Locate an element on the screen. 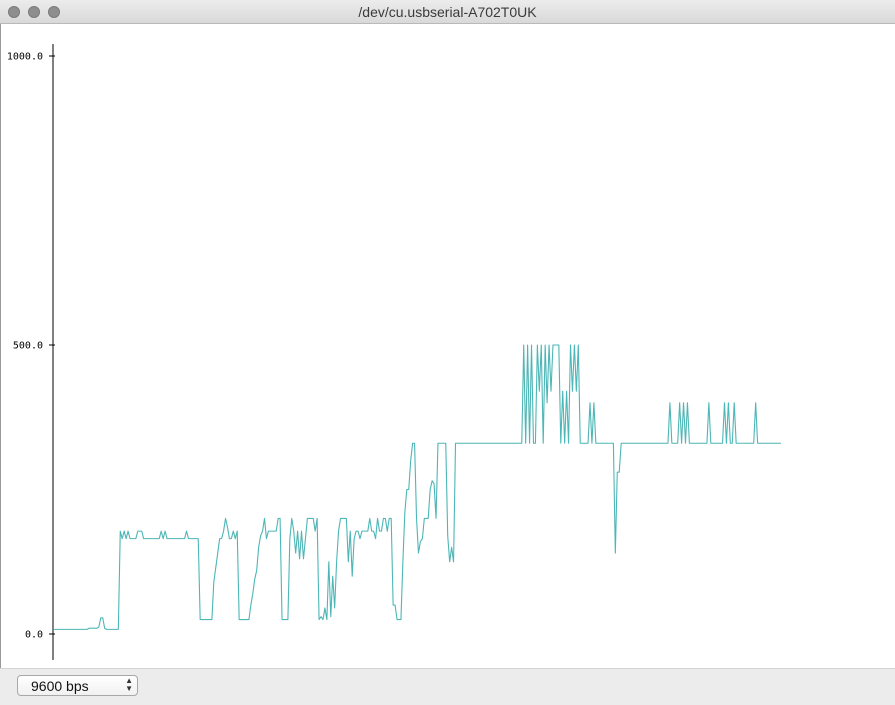 The image size is (895, 705). baud-rate-select: 9600 bps ▲ ▼ is located at coordinates (77, 685).